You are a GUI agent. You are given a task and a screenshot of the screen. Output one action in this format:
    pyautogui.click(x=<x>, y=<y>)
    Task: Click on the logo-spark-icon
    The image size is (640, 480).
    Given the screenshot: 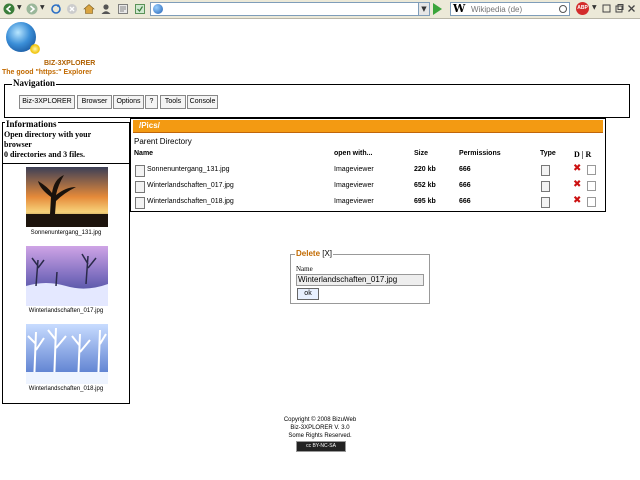 What is the action you would take?
    pyautogui.click(x=35, y=49)
    